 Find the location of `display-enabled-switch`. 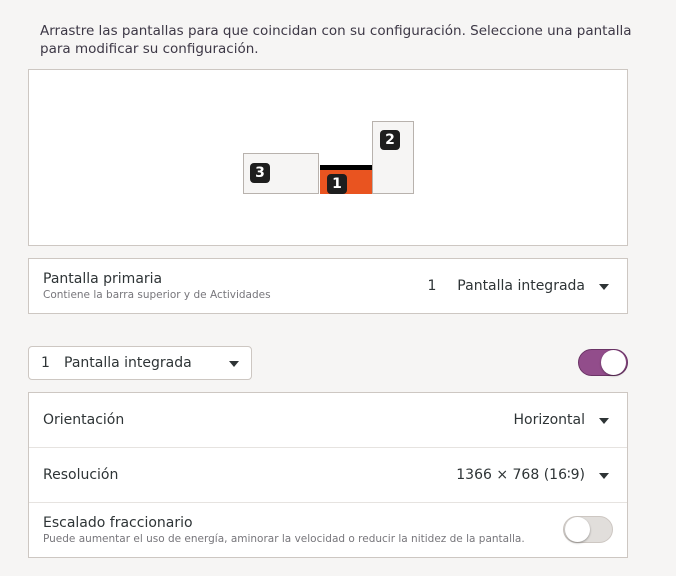

display-enabled-switch is located at coordinates (603, 362).